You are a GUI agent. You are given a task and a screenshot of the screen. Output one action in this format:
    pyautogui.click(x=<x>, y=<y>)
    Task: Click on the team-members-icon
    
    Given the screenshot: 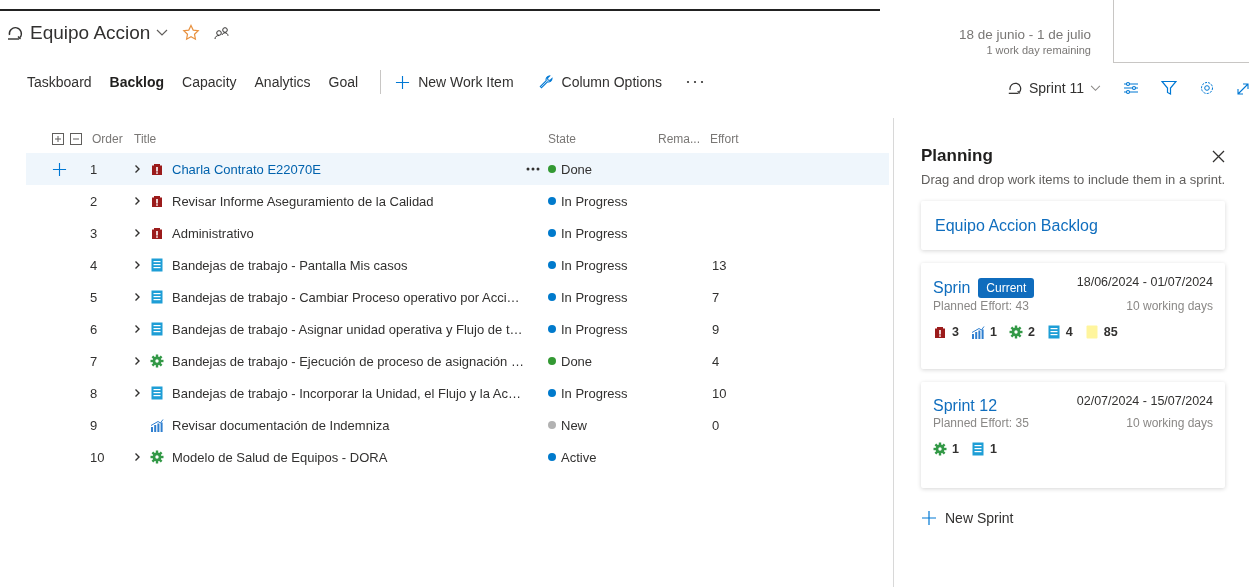 What is the action you would take?
    pyautogui.click(x=222, y=33)
    